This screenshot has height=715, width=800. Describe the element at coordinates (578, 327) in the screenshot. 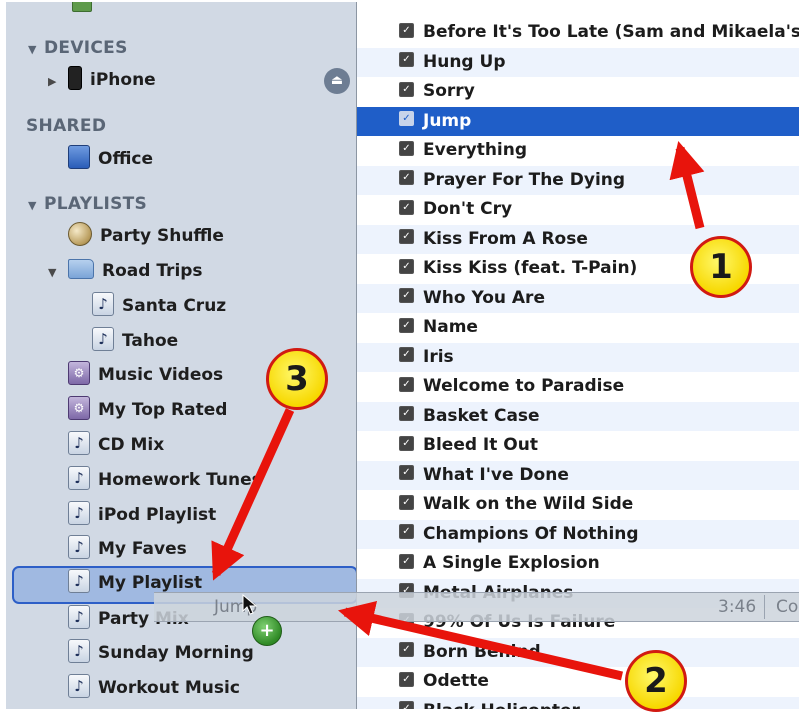

I see `track-row: ✓ Name` at that location.